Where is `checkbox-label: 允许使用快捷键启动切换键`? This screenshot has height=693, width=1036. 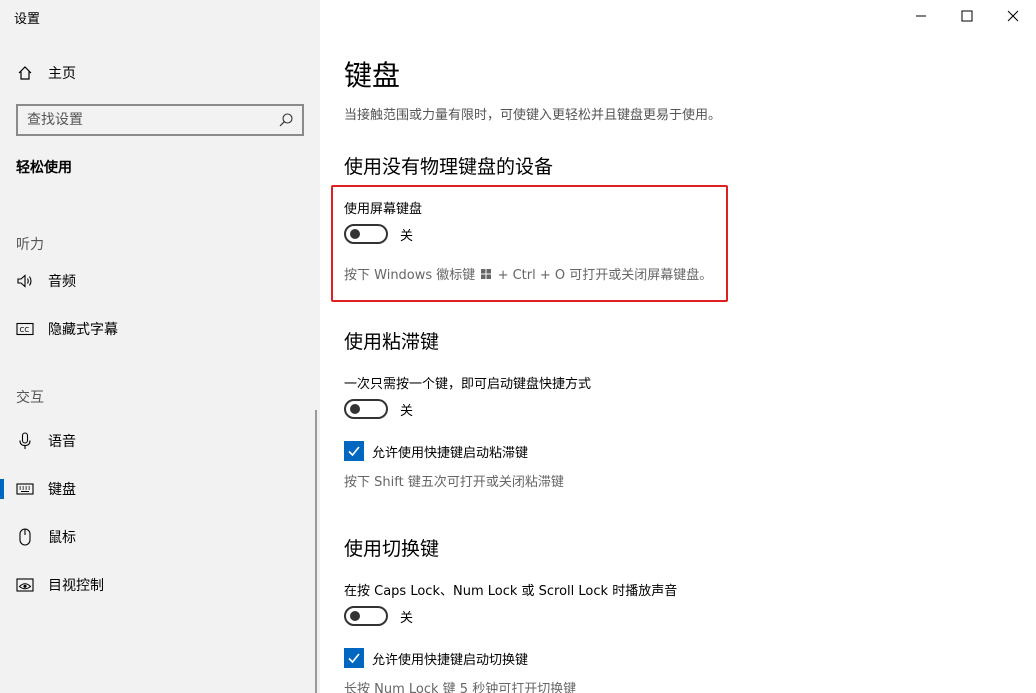
checkbox-label: 允许使用快捷键启动切换键 is located at coordinates (450, 660).